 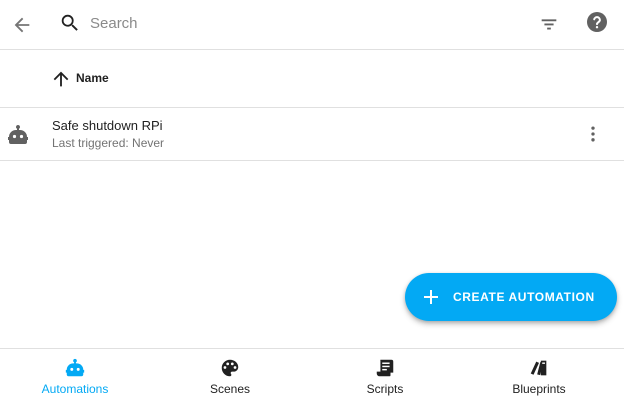 I want to click on palette-icon, so click(x=230, y=368).